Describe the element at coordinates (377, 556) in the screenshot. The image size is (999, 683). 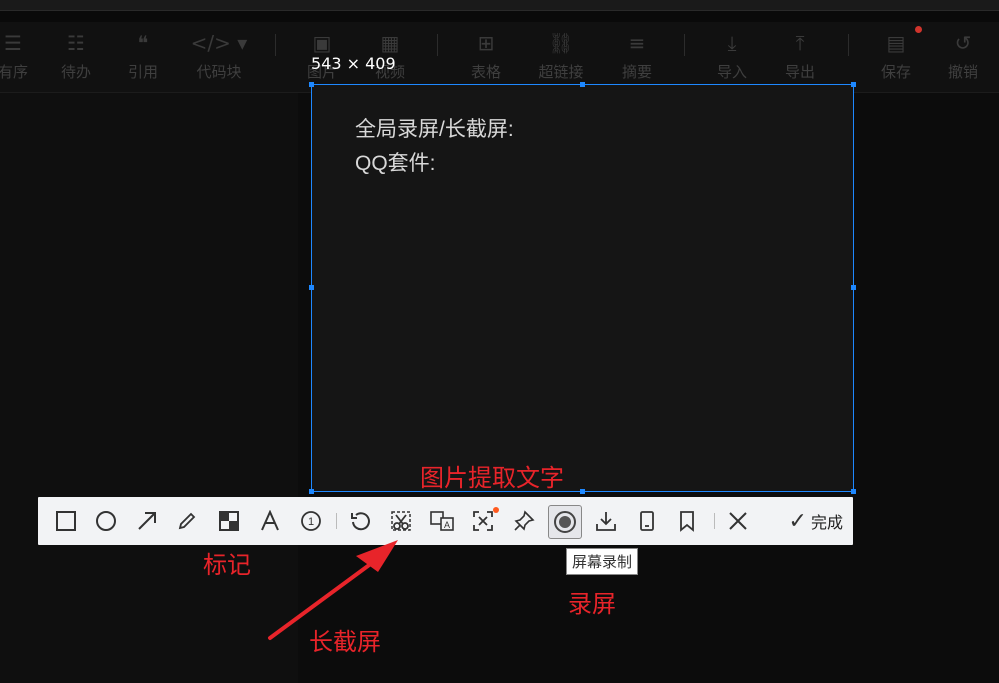
I see `annotation-arrowhead` at that location.